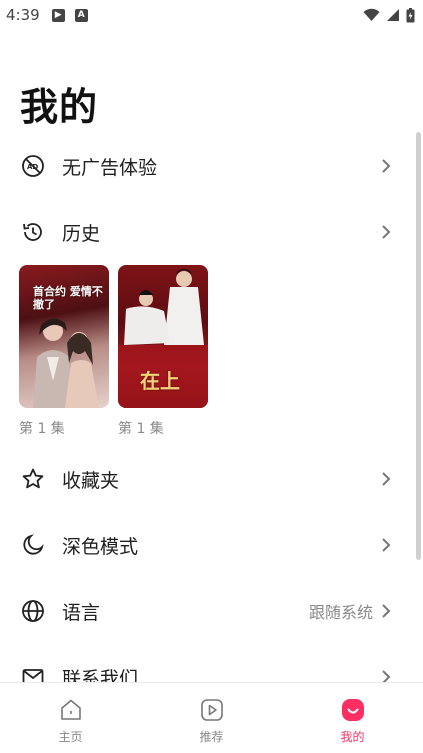 The image size is (423, 753). Describe the element at coordinates (207, 232) in the screenshot. I see `menu-item-history: 历史` at that location.